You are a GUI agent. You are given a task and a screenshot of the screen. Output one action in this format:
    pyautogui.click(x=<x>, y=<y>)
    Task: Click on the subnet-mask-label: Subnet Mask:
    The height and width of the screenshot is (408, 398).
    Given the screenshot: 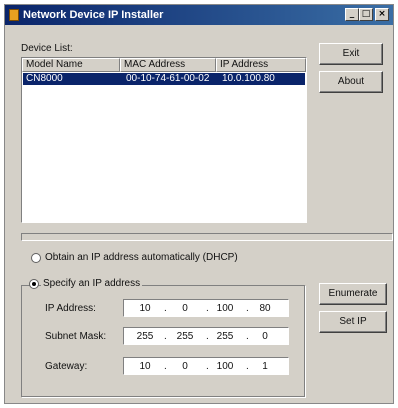 What is the action you would take?
    pyautogui.click(x=76, y=336)
    